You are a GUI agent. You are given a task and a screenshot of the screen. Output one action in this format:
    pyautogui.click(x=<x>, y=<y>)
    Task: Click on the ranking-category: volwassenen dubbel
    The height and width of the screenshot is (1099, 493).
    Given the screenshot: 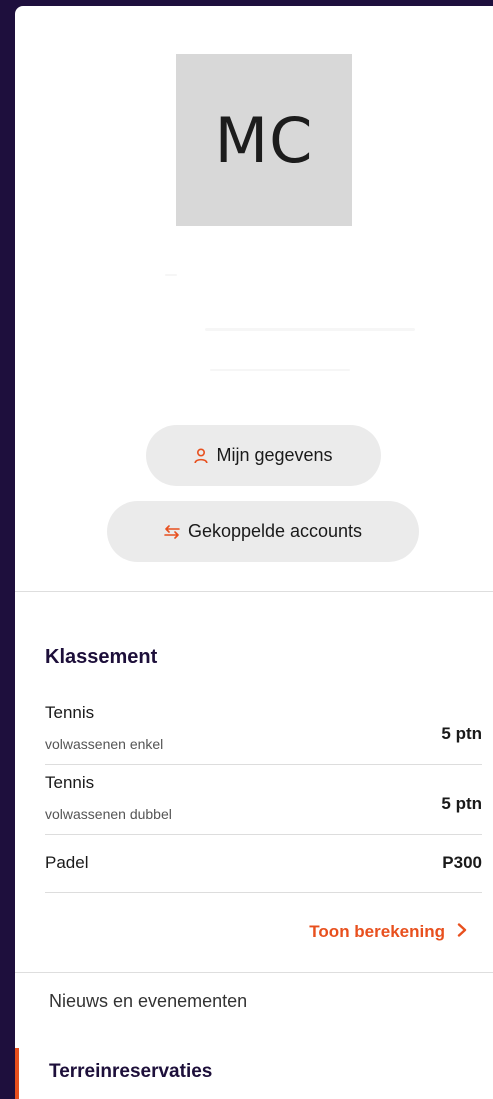 What is the action you would take?
    pyautogui.click(x=108, y=814)
    